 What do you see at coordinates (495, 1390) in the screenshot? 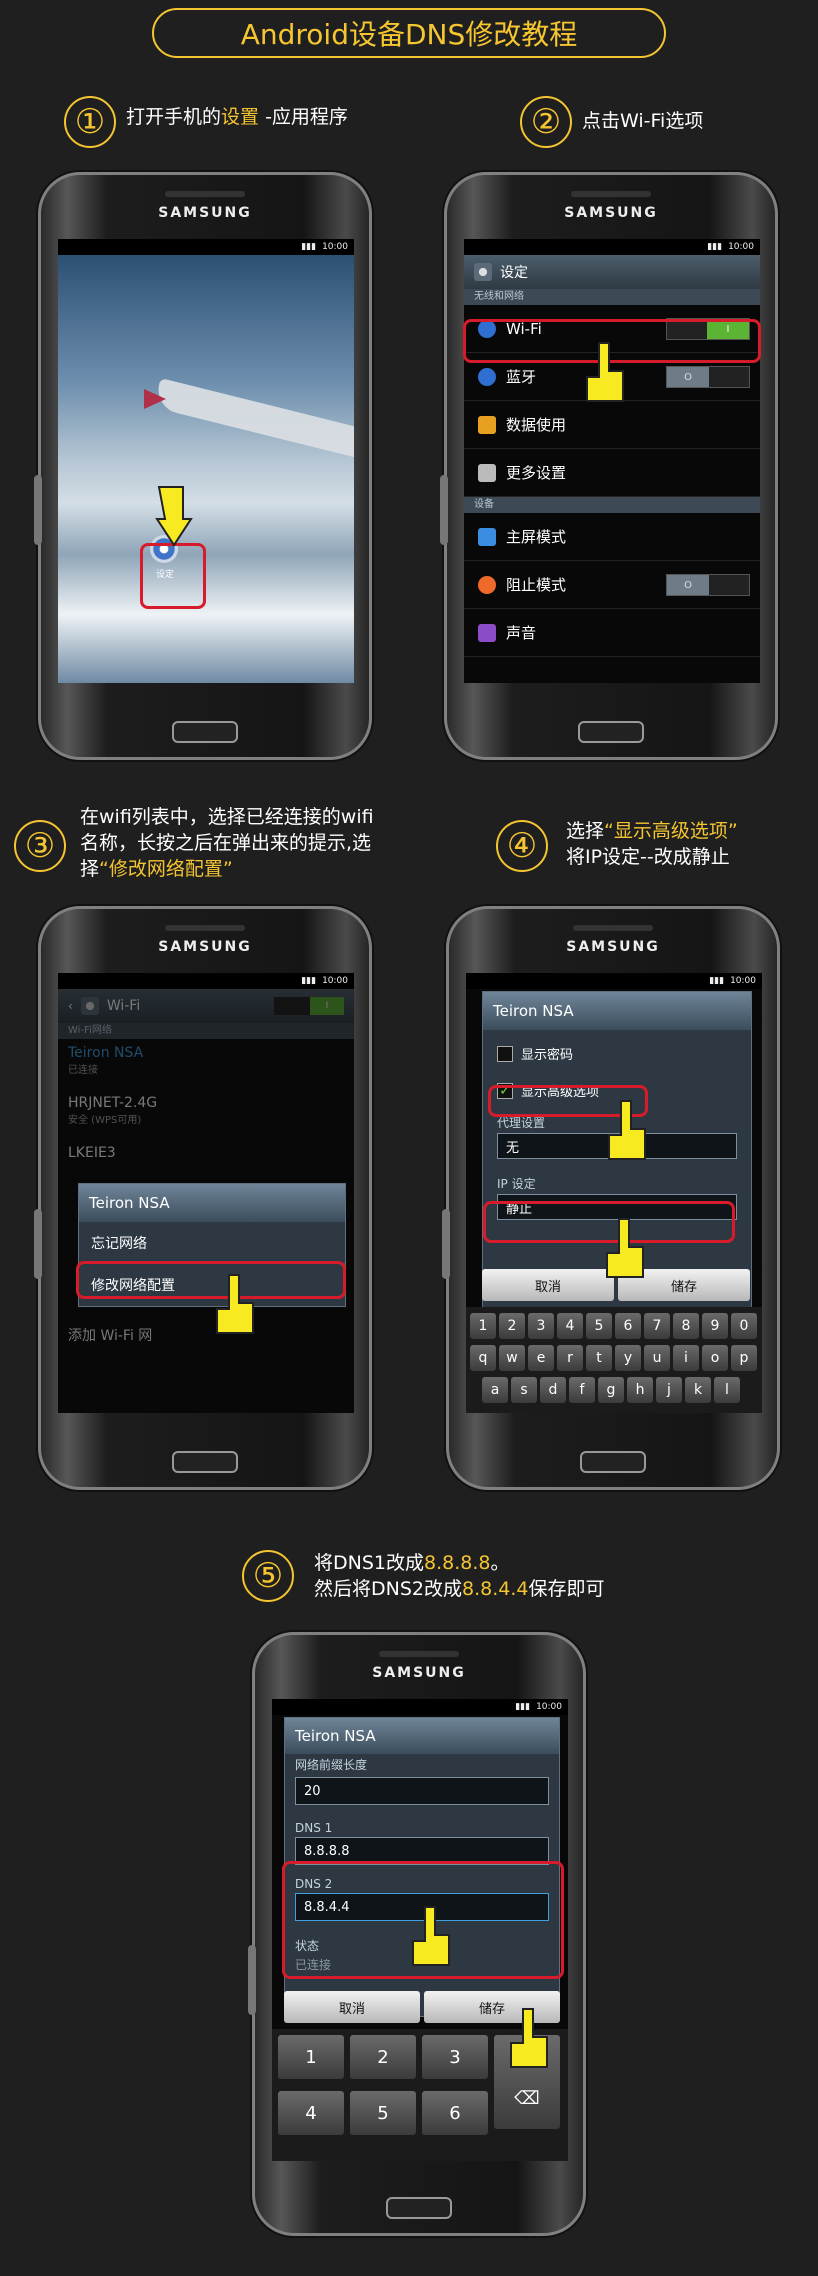
I see `keyboard-key: a` at bounding box center [495, 1390].